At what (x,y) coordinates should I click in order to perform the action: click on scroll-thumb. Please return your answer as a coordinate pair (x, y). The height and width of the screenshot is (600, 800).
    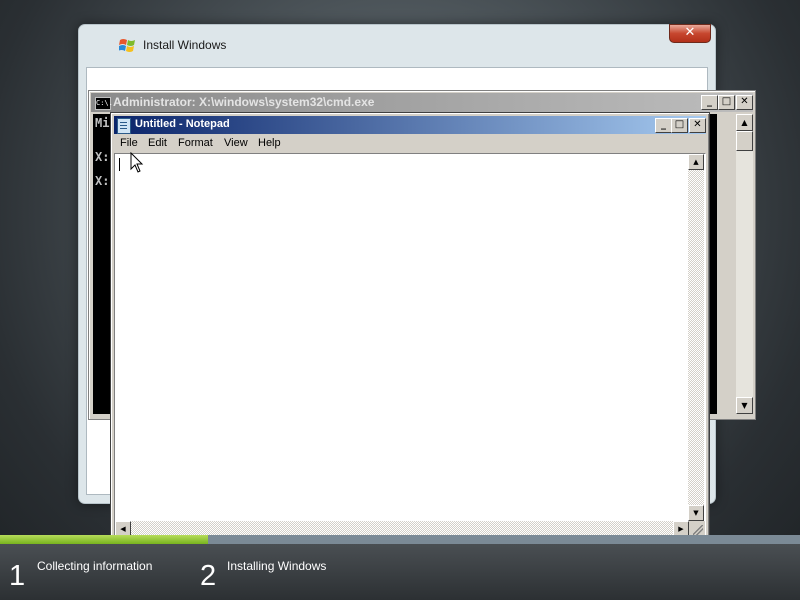
    Looking at the image, I should click on (744, 141).